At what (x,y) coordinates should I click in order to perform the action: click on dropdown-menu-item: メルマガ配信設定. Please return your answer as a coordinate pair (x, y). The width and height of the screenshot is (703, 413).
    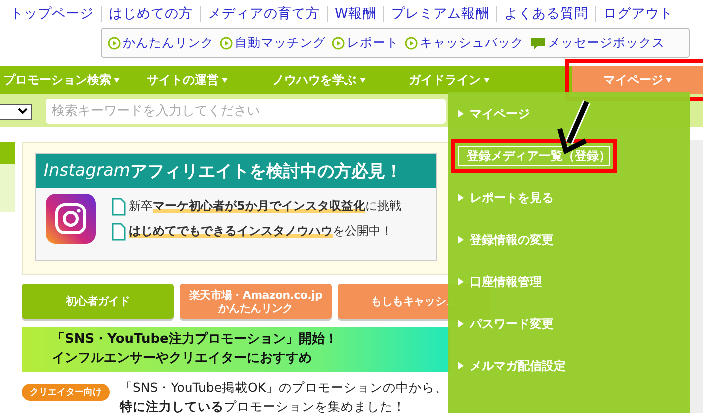
    Looking at the image, I should click on (512, 366).